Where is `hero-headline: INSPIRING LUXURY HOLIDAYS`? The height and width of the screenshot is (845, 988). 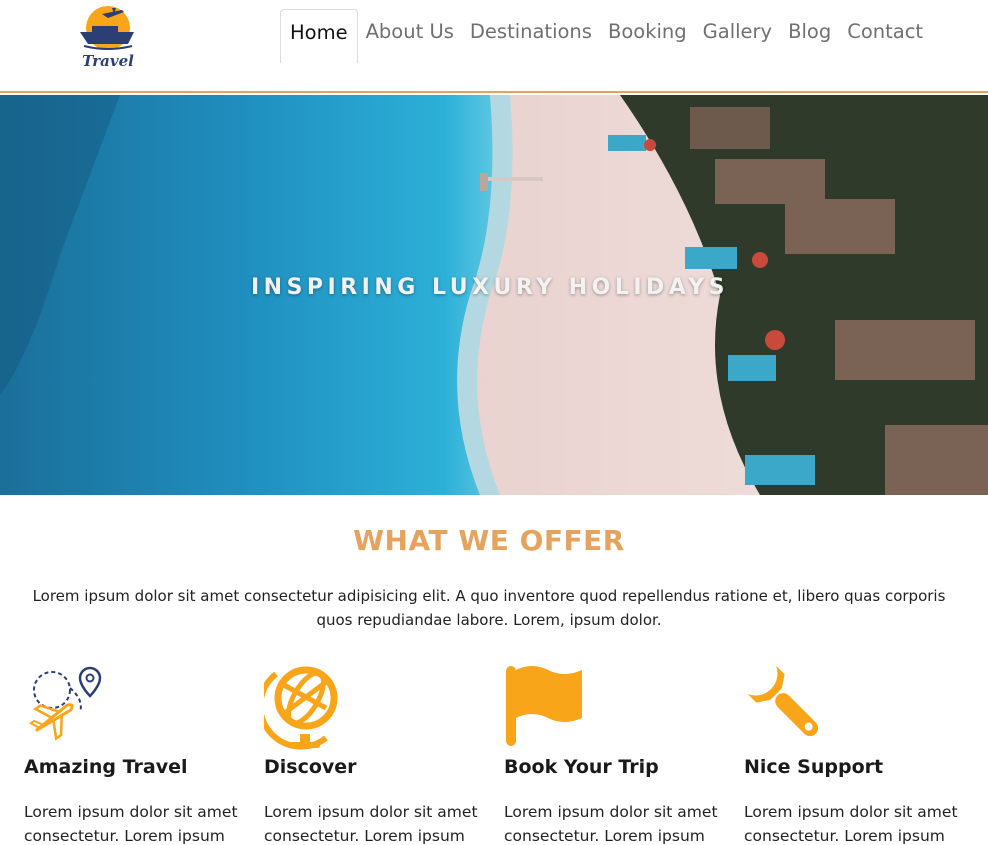
hero-headline: INSPIRING LUXURY HOLIDAYS is located at coordinates (490, 287).